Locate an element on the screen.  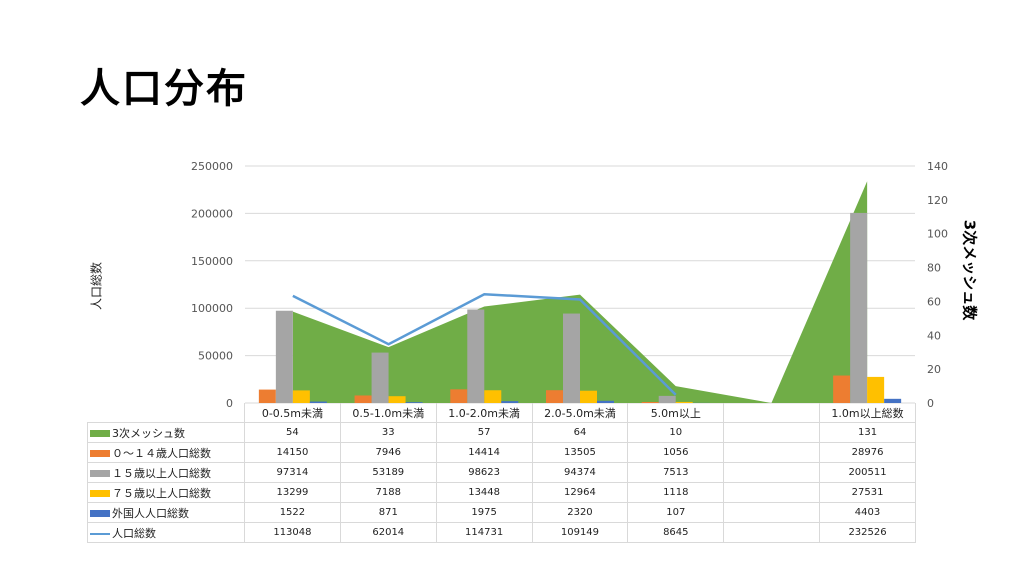
table-cell: 1975 is located at coordinates (484, 512).